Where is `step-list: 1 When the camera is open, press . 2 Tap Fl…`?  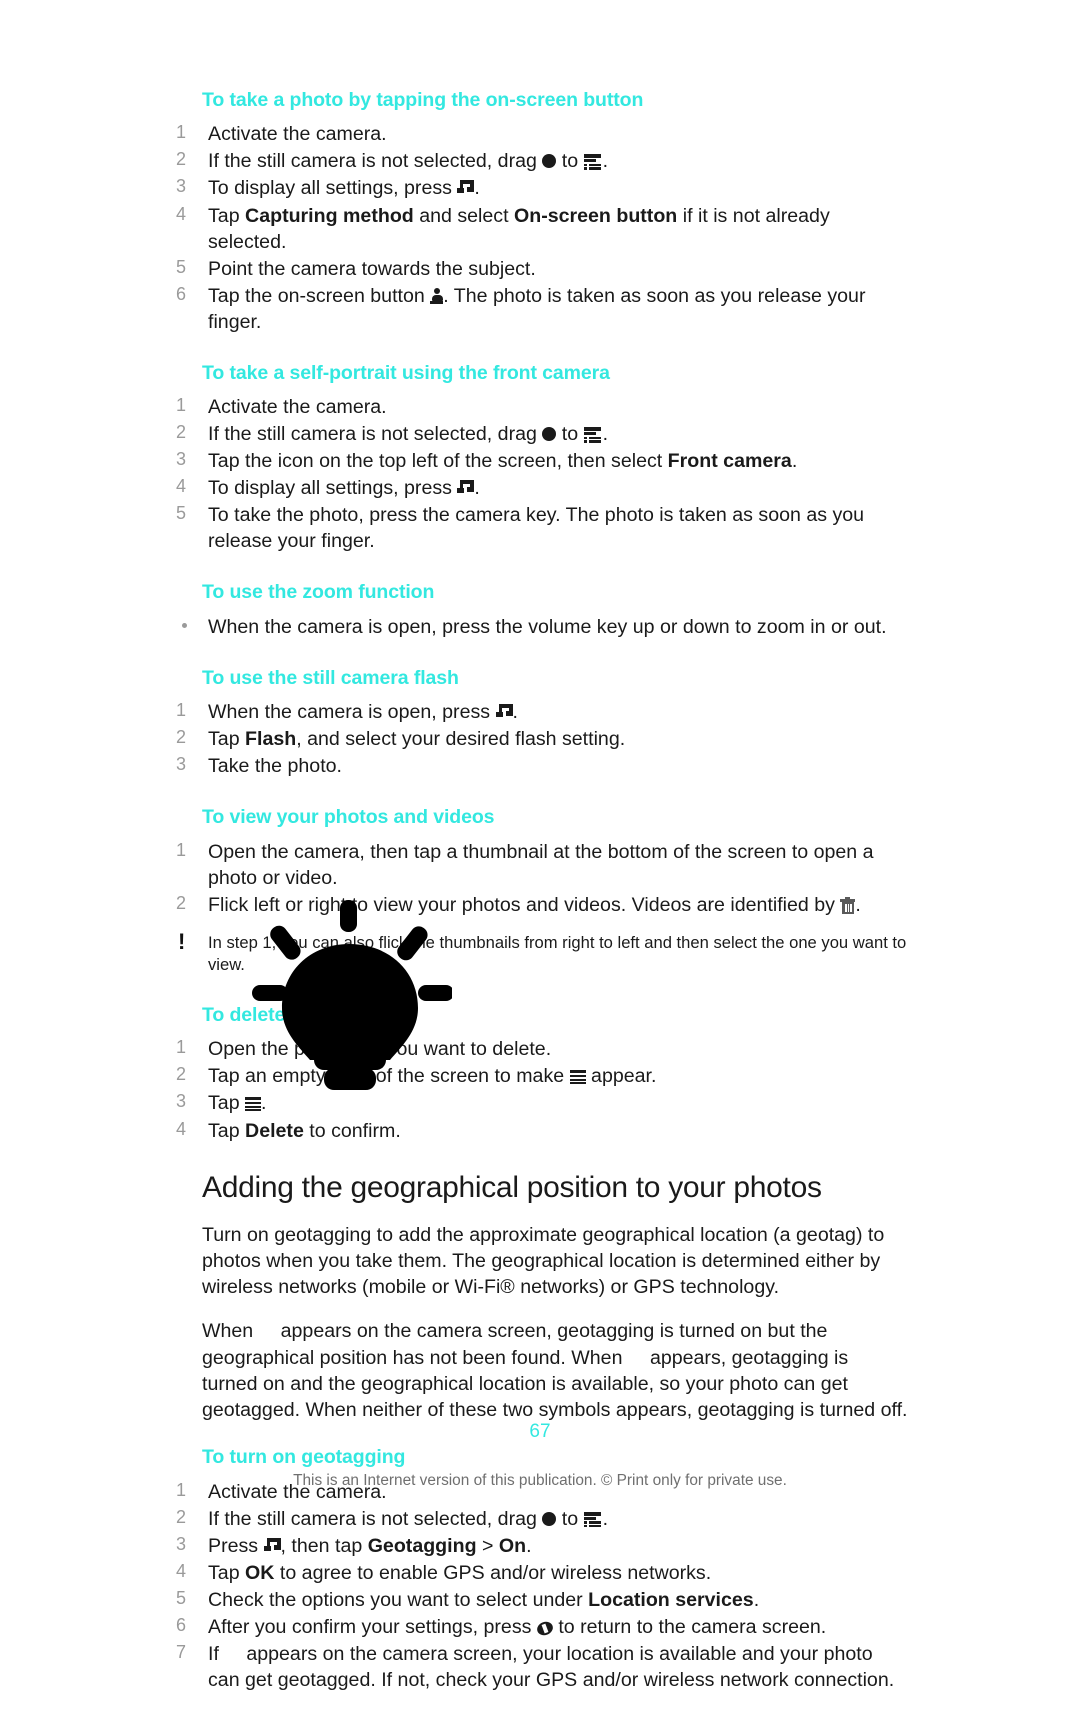 step-list: 1 When the camera is open, press . 2 Tap Fl… is located at coordinates (540, 739).